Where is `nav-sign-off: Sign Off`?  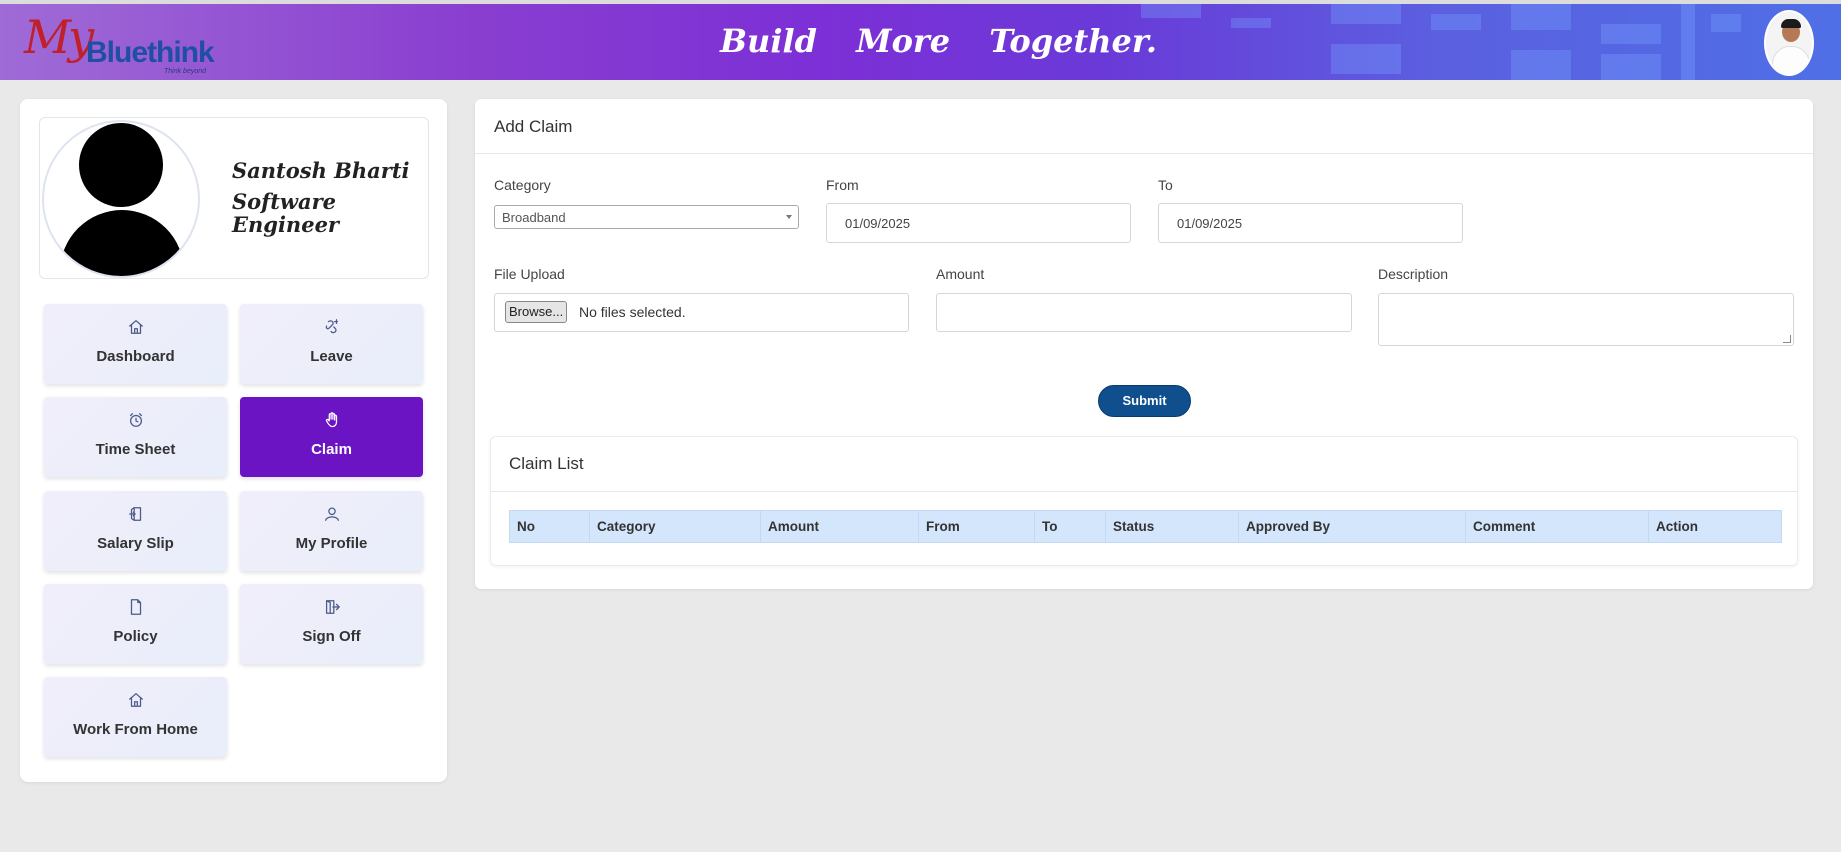
nav-sign-off: Sign Off is located at coordinates (331, 624).